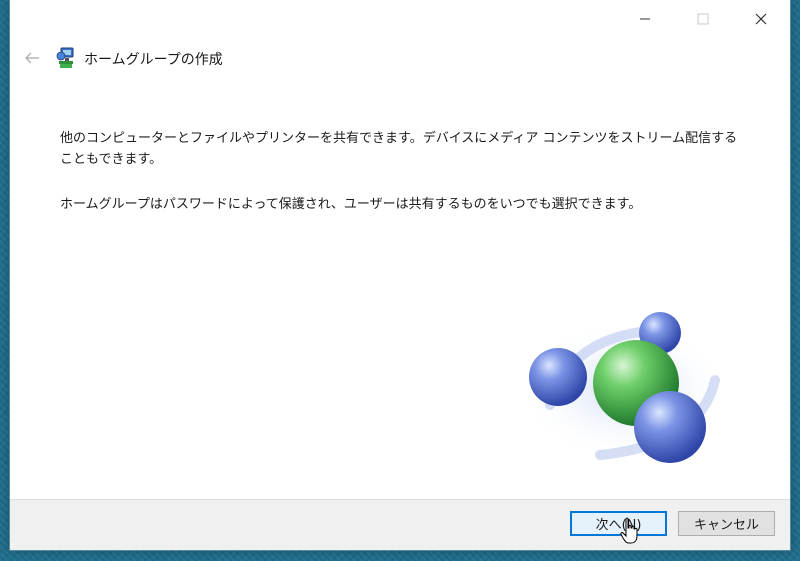 Image resolution: width=800 pixels, height=561 pixels. I want to click on sphere-left-blue, so click(558, 377).